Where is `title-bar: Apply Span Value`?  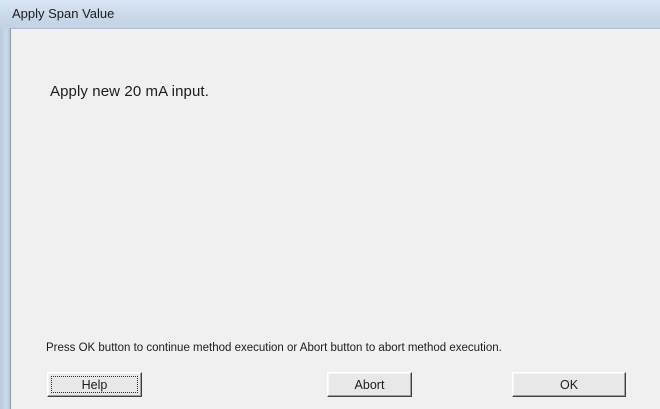 title-bar: Apply Span Value is located at coordinates (330, 14).